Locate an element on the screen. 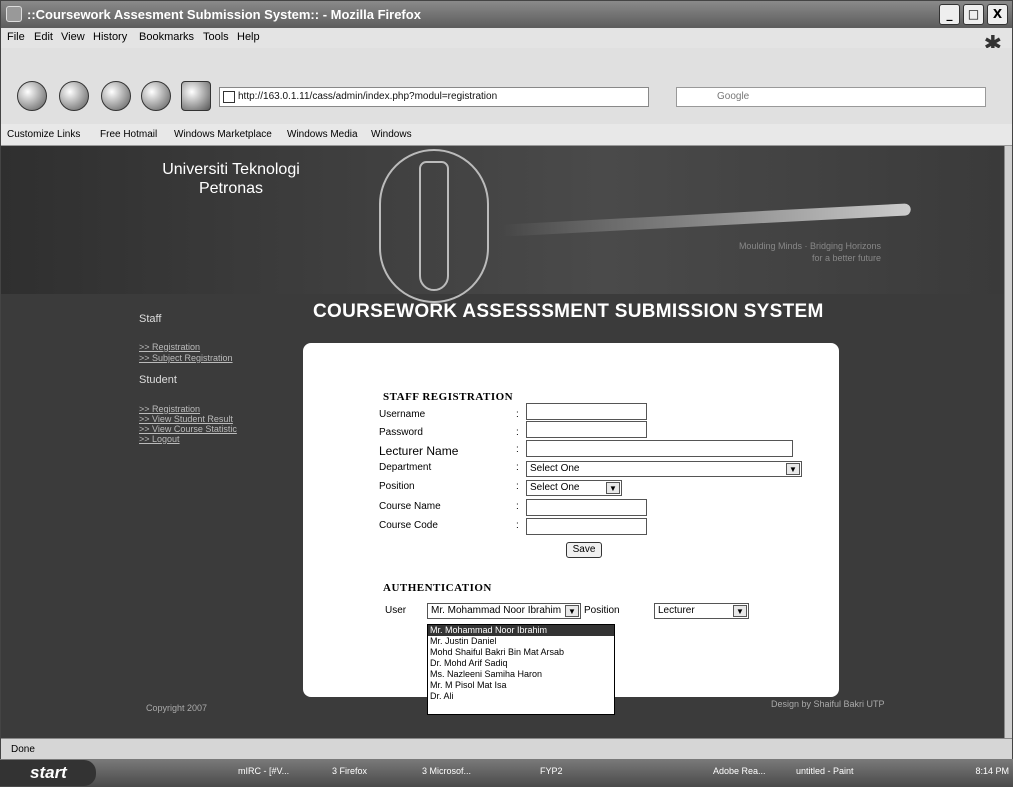  logo-leaf is located at coordinates (434, 226).